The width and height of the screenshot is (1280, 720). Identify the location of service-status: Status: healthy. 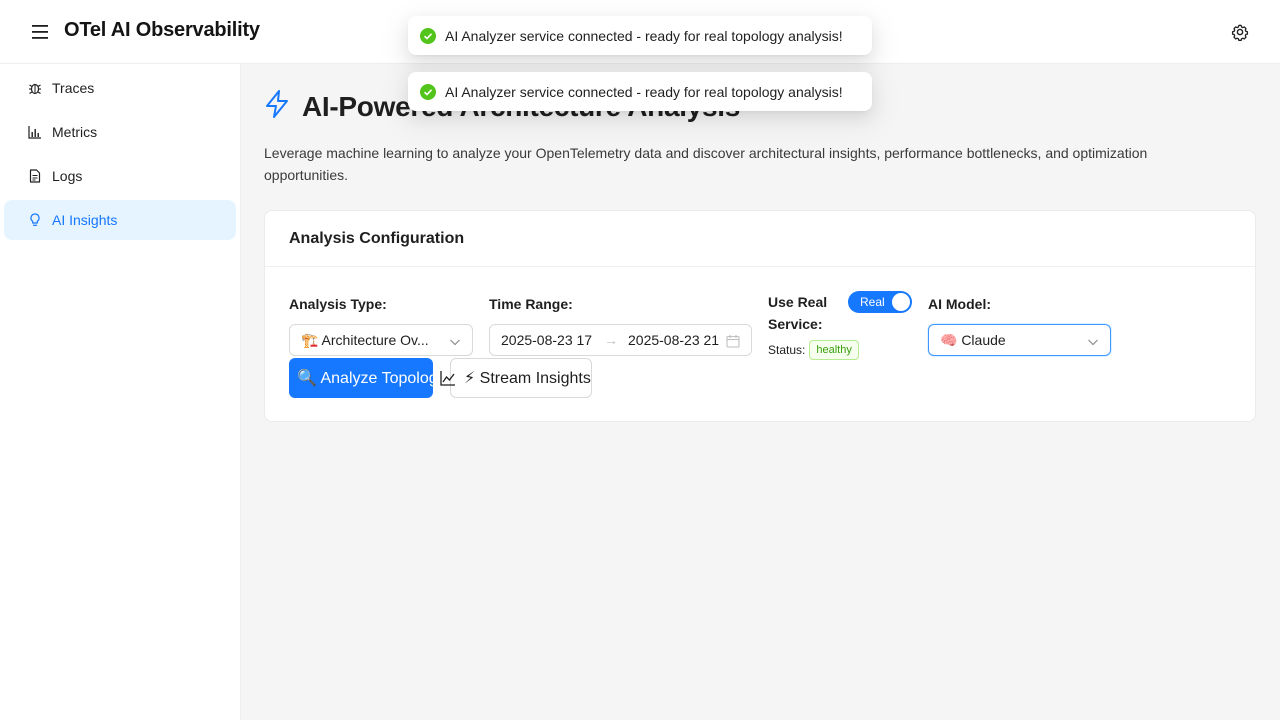
(813, 350).